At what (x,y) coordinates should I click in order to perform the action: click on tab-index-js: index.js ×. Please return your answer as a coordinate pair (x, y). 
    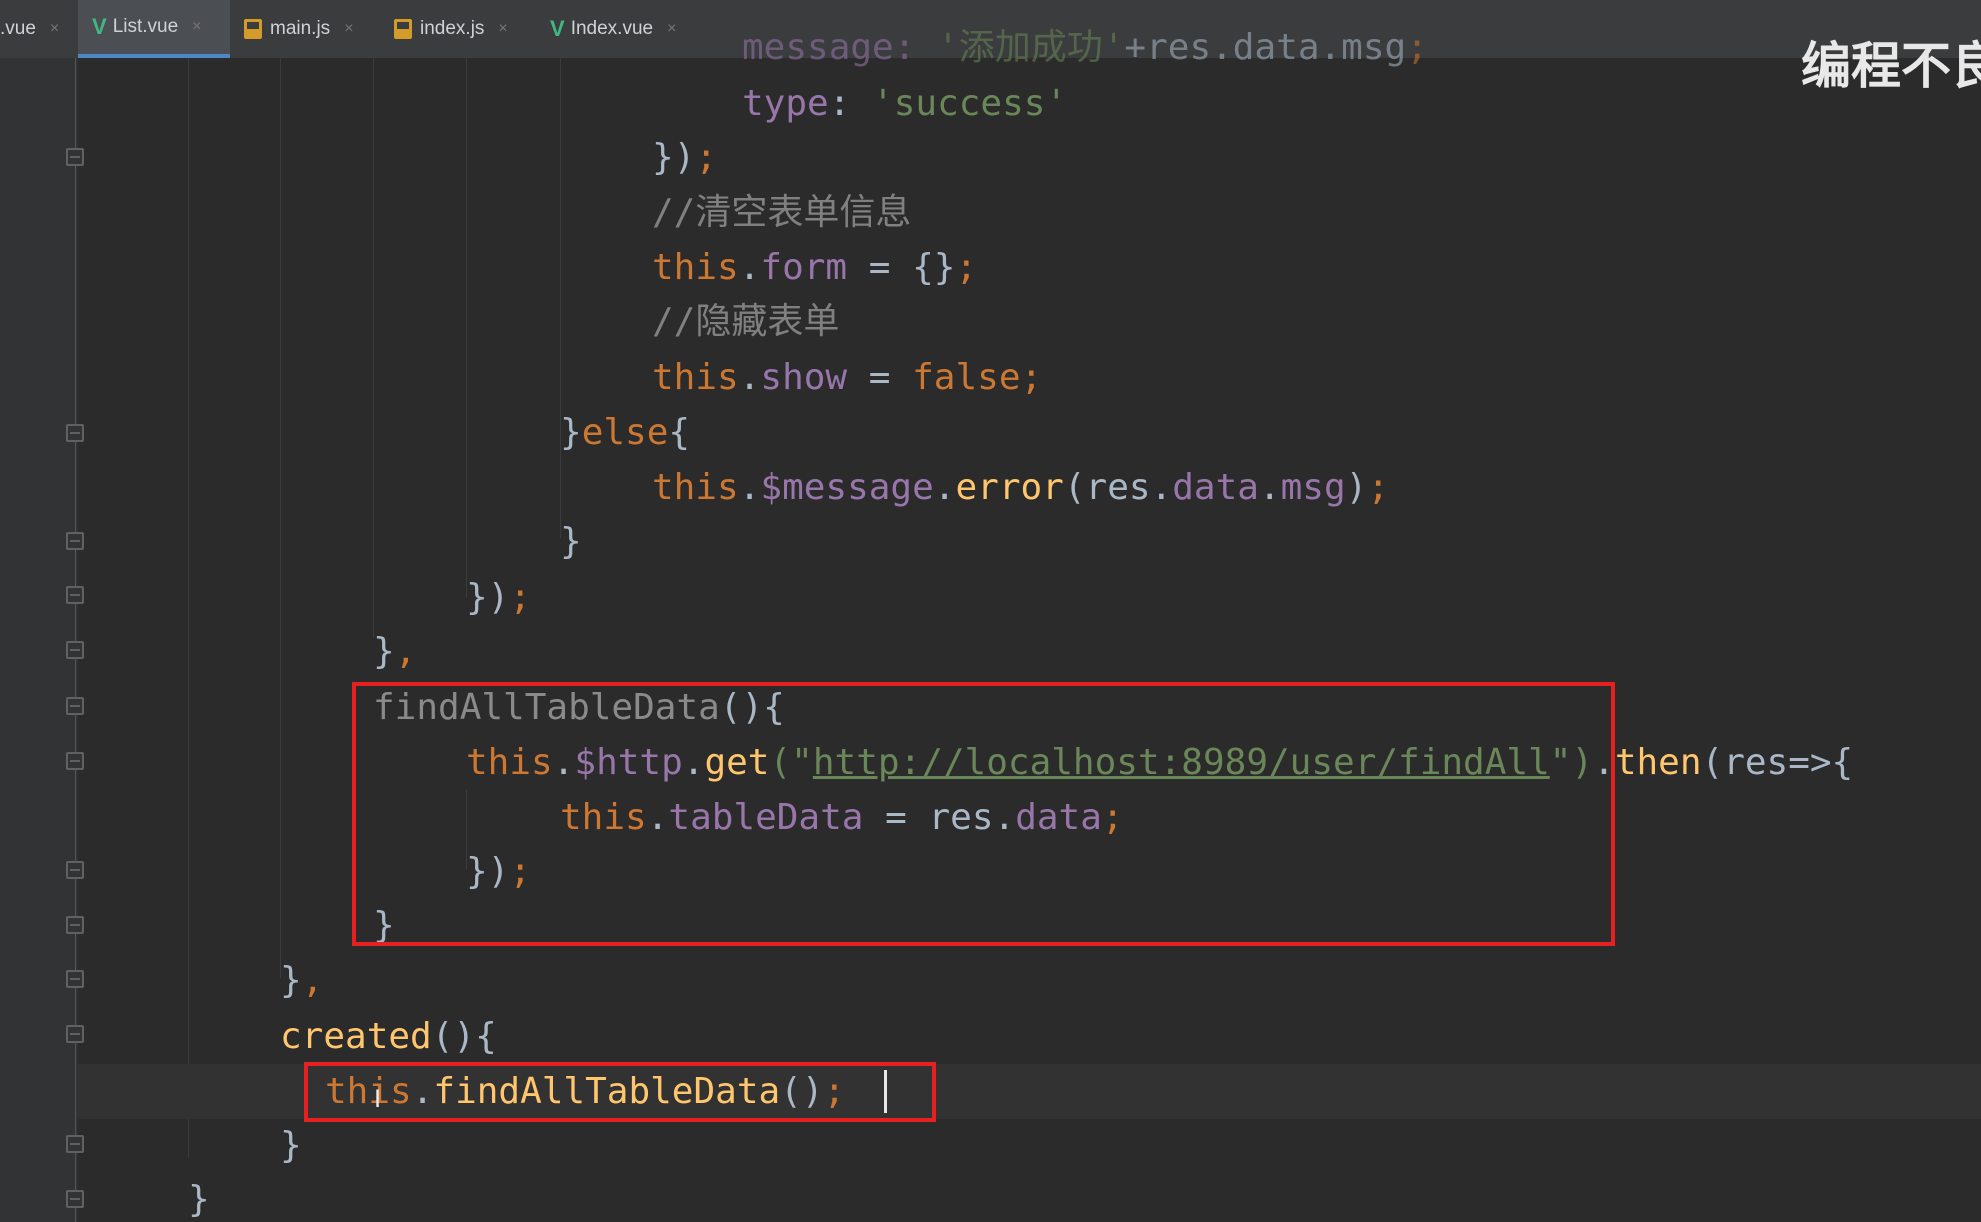
    Looking at the image, I should click on (462, 29).